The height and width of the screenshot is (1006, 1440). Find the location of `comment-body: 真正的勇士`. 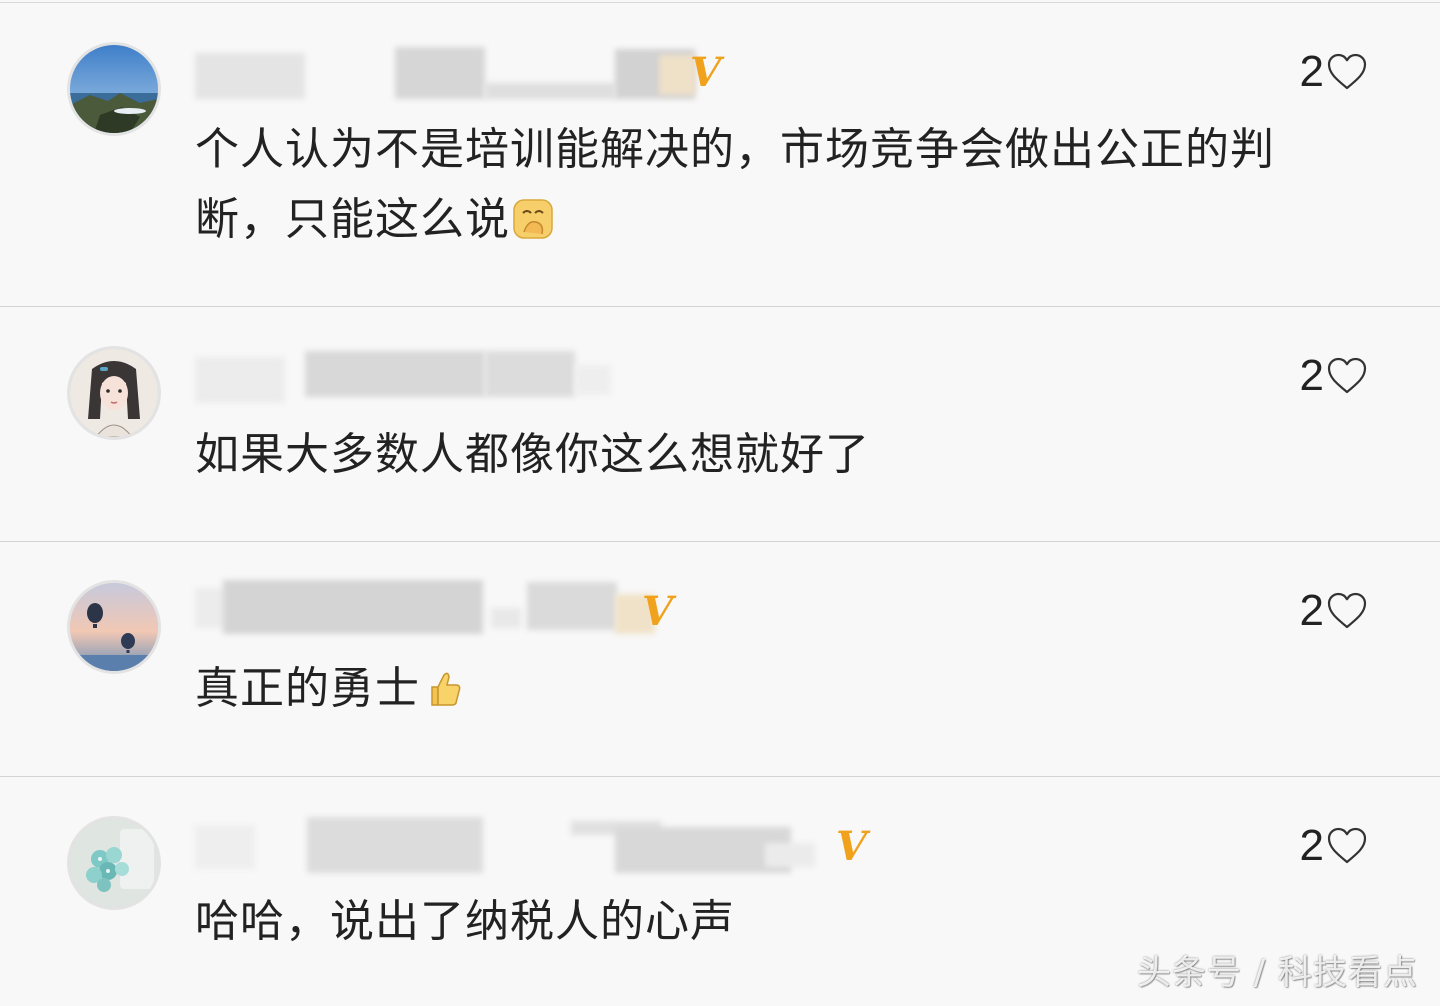

comment-body: 真正的勇士 is located at coordinates (307, 688).